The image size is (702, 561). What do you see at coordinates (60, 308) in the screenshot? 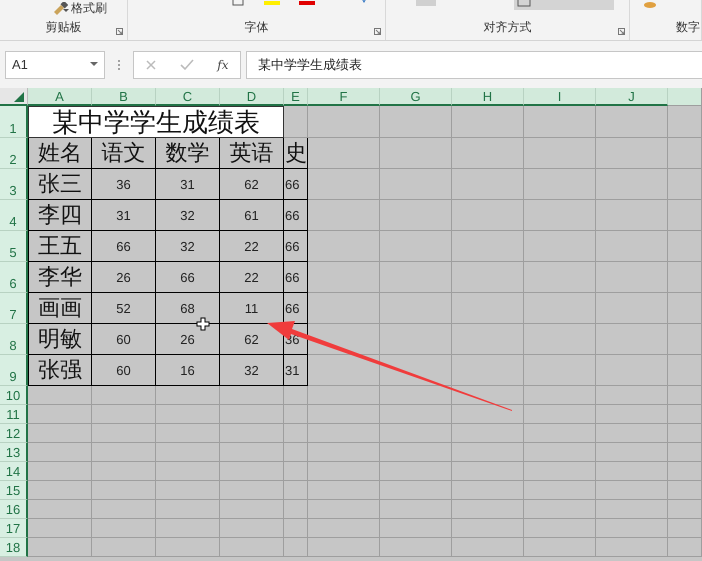
I see `table-cell: 画画` at bounding box center [60, 308].